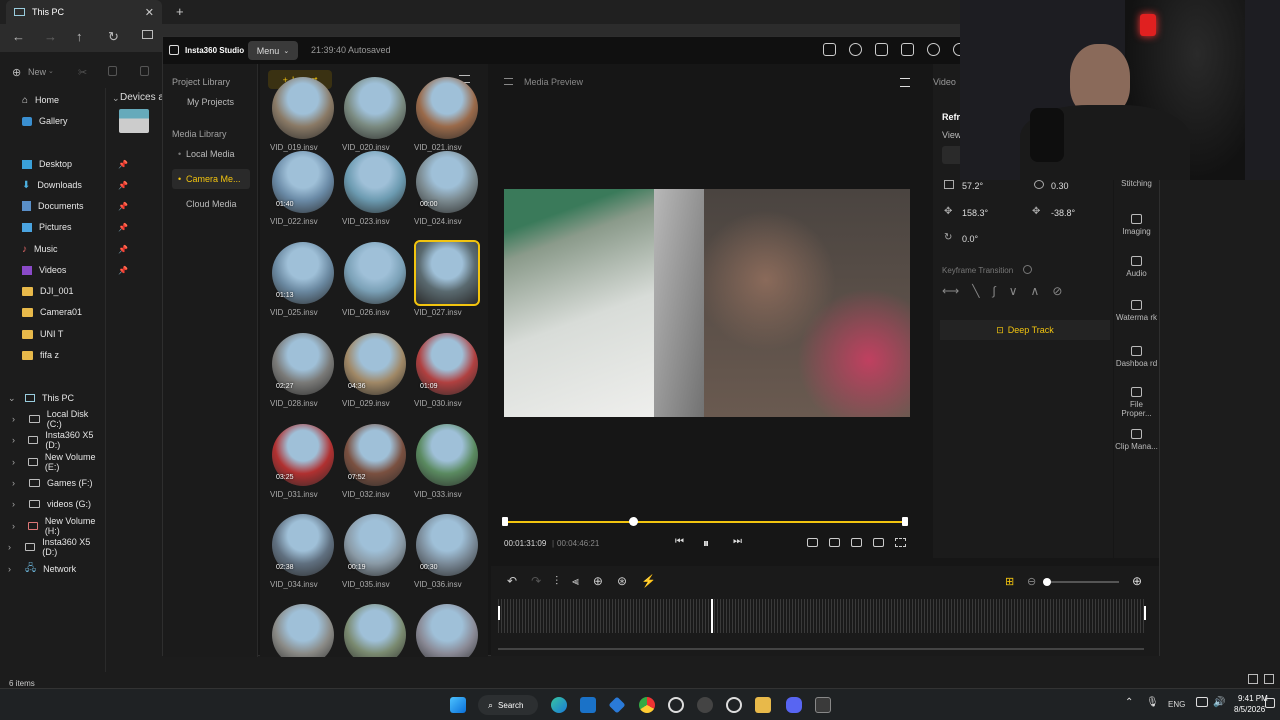  I want to click on language-indicator: ENG, so click(1176, 704).